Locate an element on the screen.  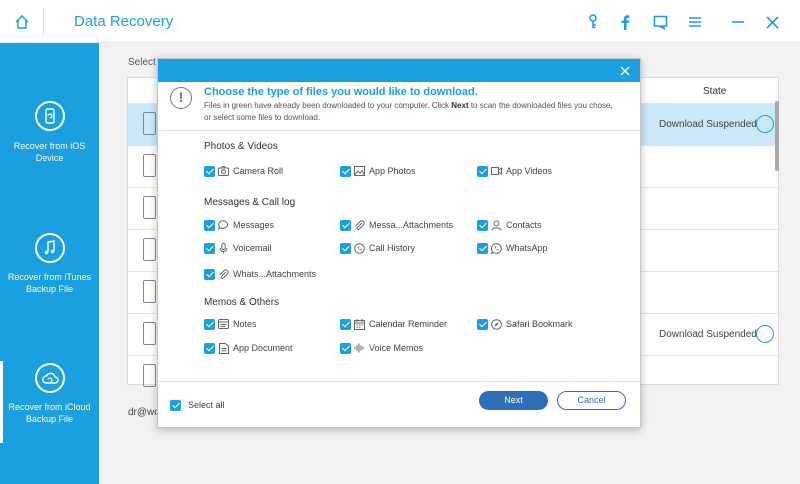
dialog-close-button is located at coordinates (624, 70).